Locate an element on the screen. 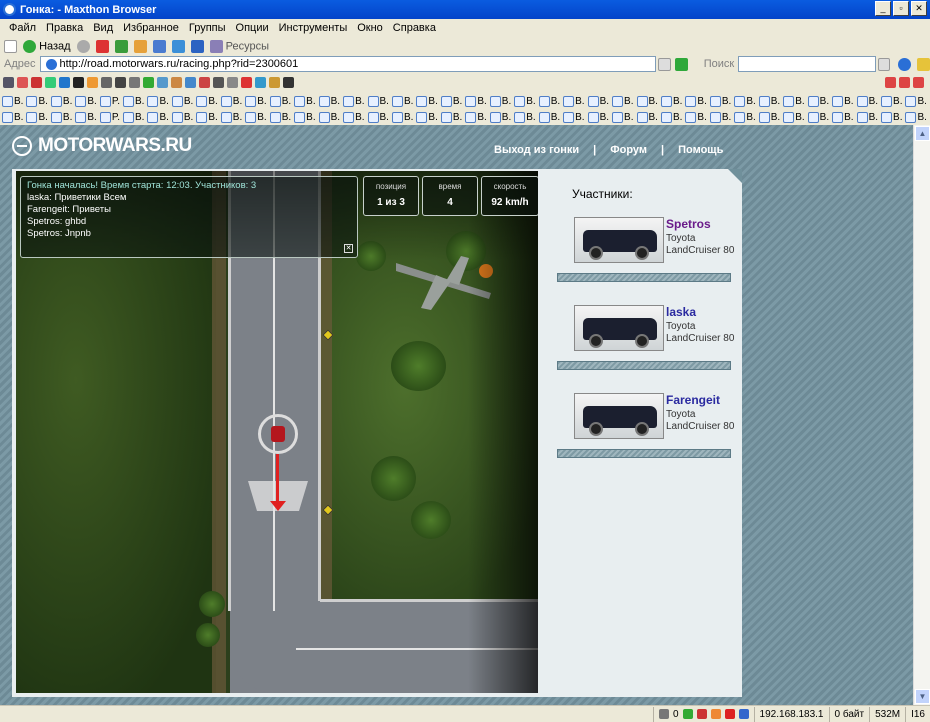 This screenshot has width=930, height=722. menu-edit: Правка is located at coordinates (64, 28).